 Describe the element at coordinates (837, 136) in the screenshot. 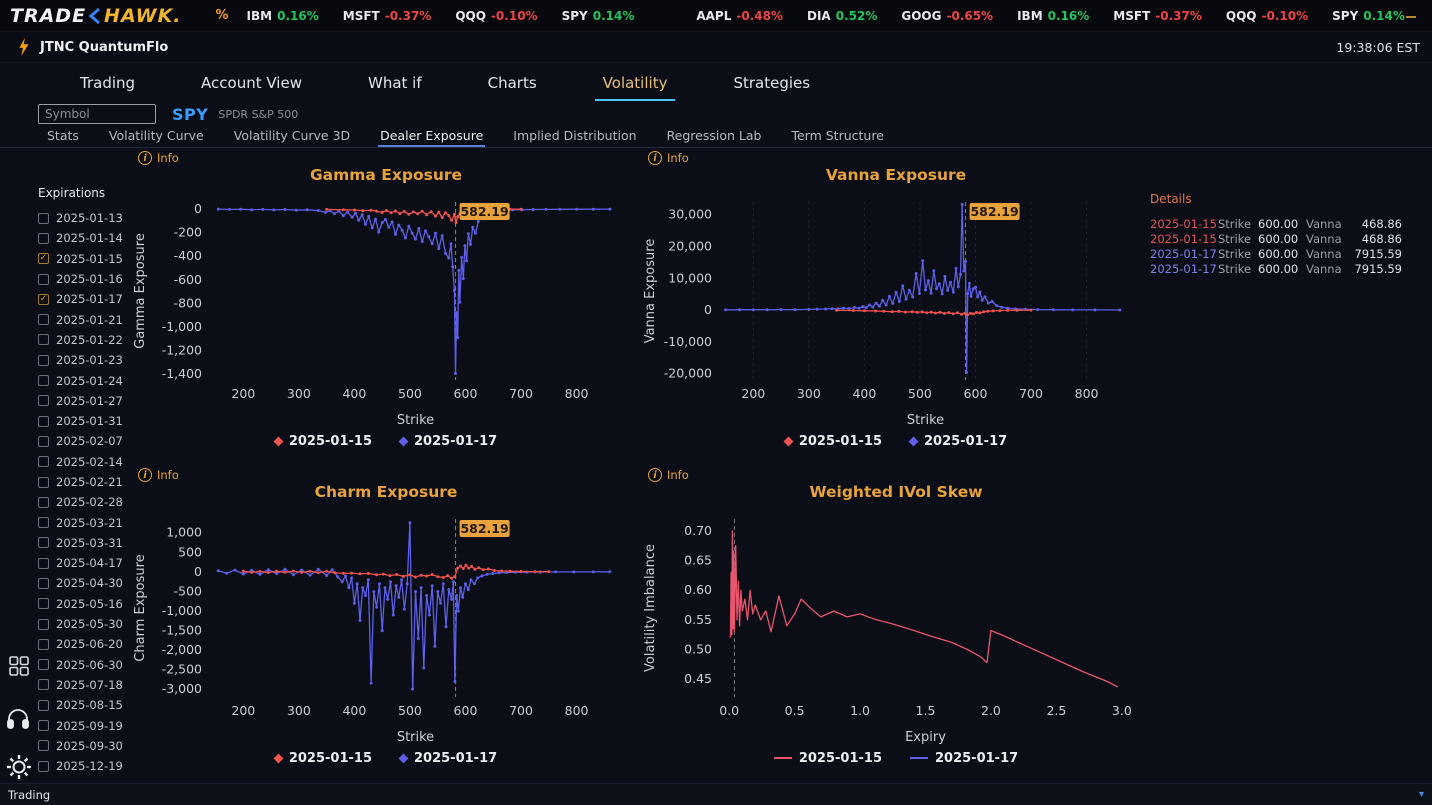

I see `subtab-term-structure: Term Structure` at that location.